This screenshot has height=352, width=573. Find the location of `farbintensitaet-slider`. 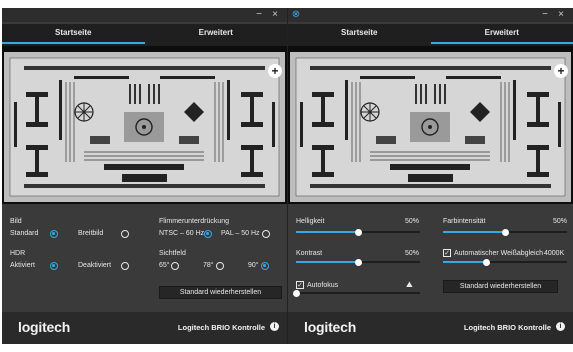

farbintensitaet-slider is located at coordinates (505, 232).